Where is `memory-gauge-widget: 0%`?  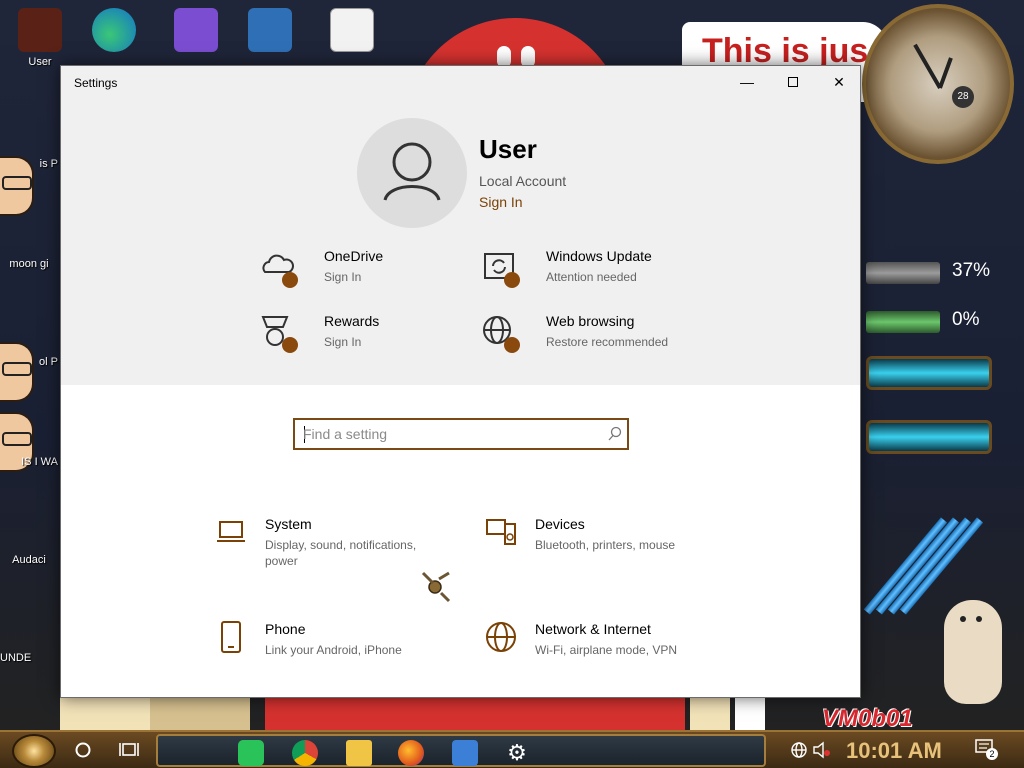 memory-gauge-widget: 0% is located at coordinates (931, 322).